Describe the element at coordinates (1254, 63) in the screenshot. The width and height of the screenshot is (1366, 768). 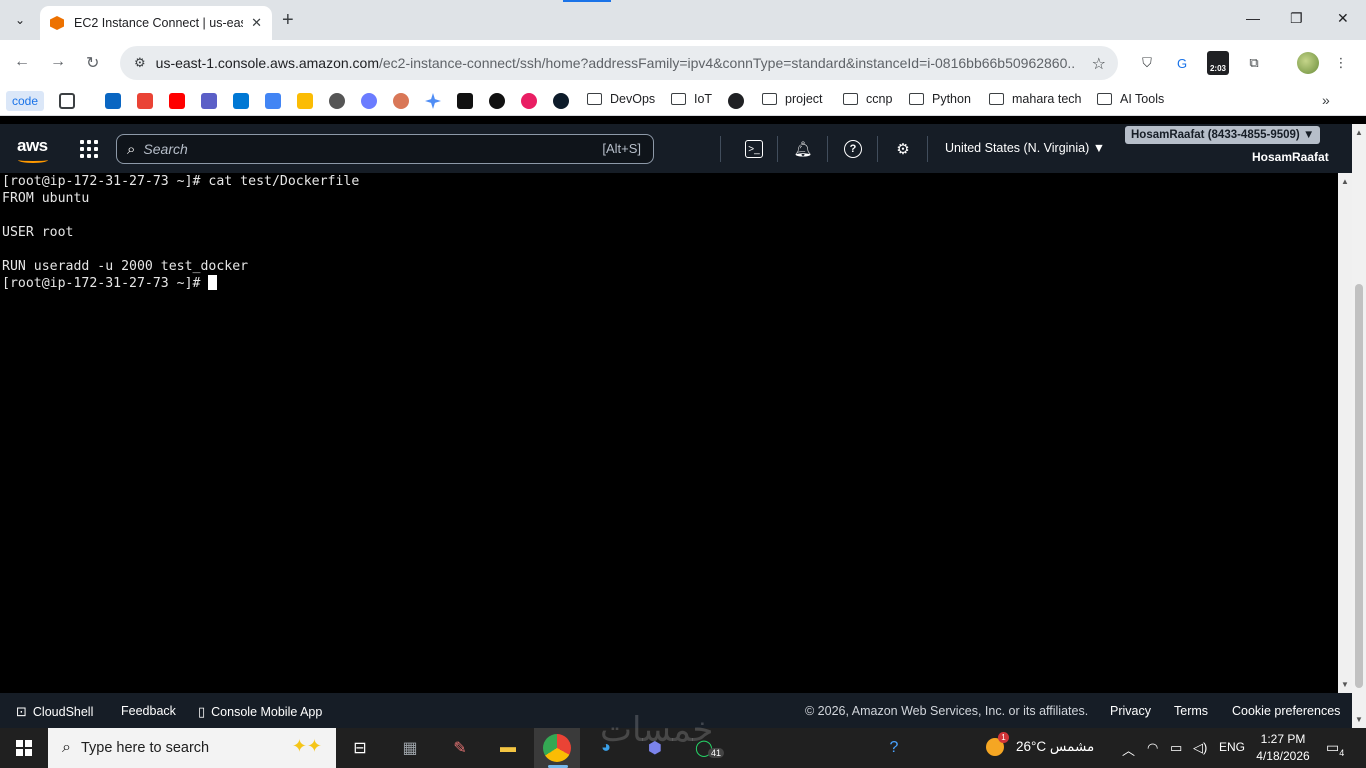
I see `extensions-puzzle-icon: ⧉` at that location.